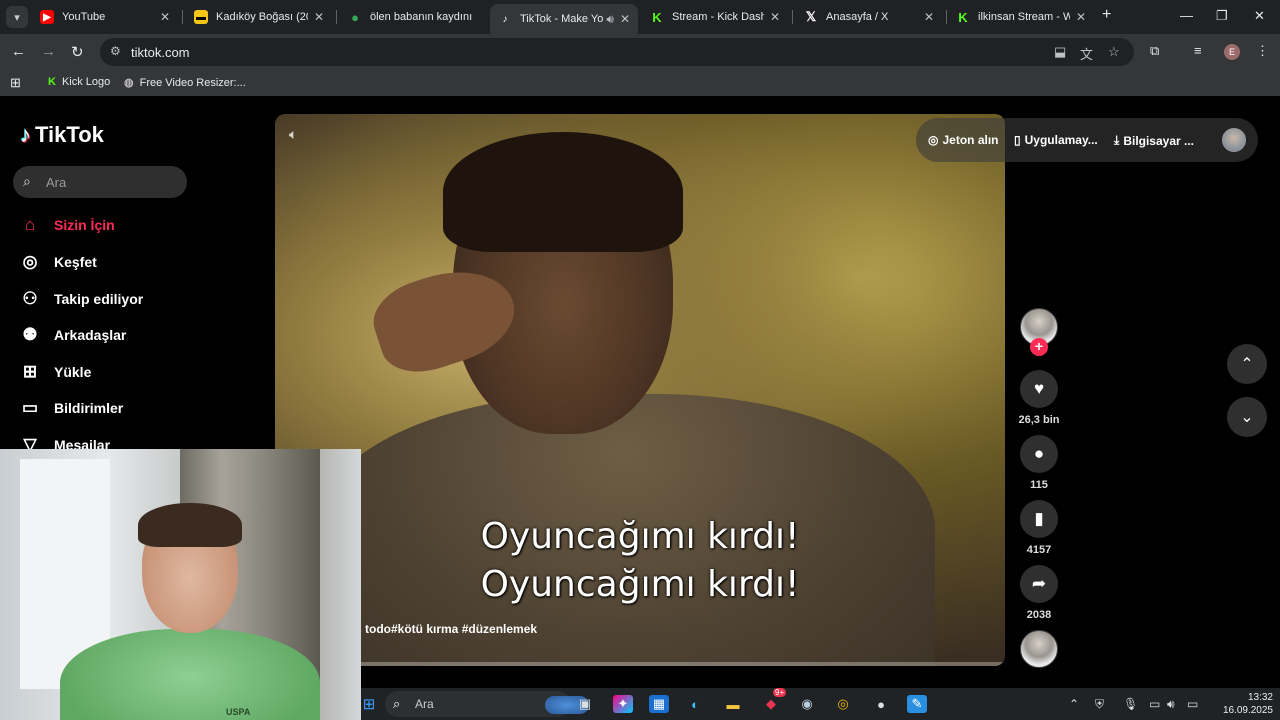 The height and width of the screenshot is (720, 1280). I want to click on taskbar-search: ⌕ Ara, so click(487, 704).